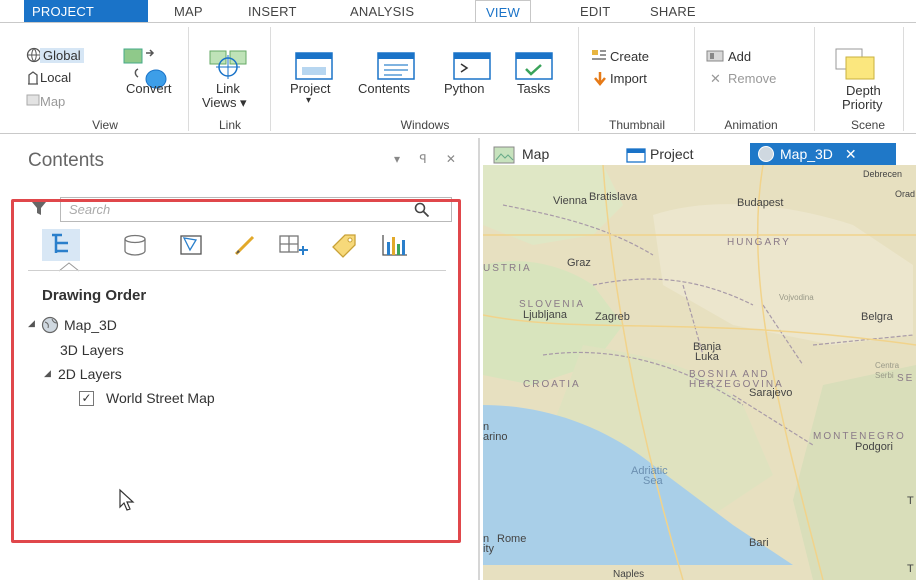 The height and width of the screenshot is (580, 916). I want to click on link-group-label: Link, so click(229, 125).